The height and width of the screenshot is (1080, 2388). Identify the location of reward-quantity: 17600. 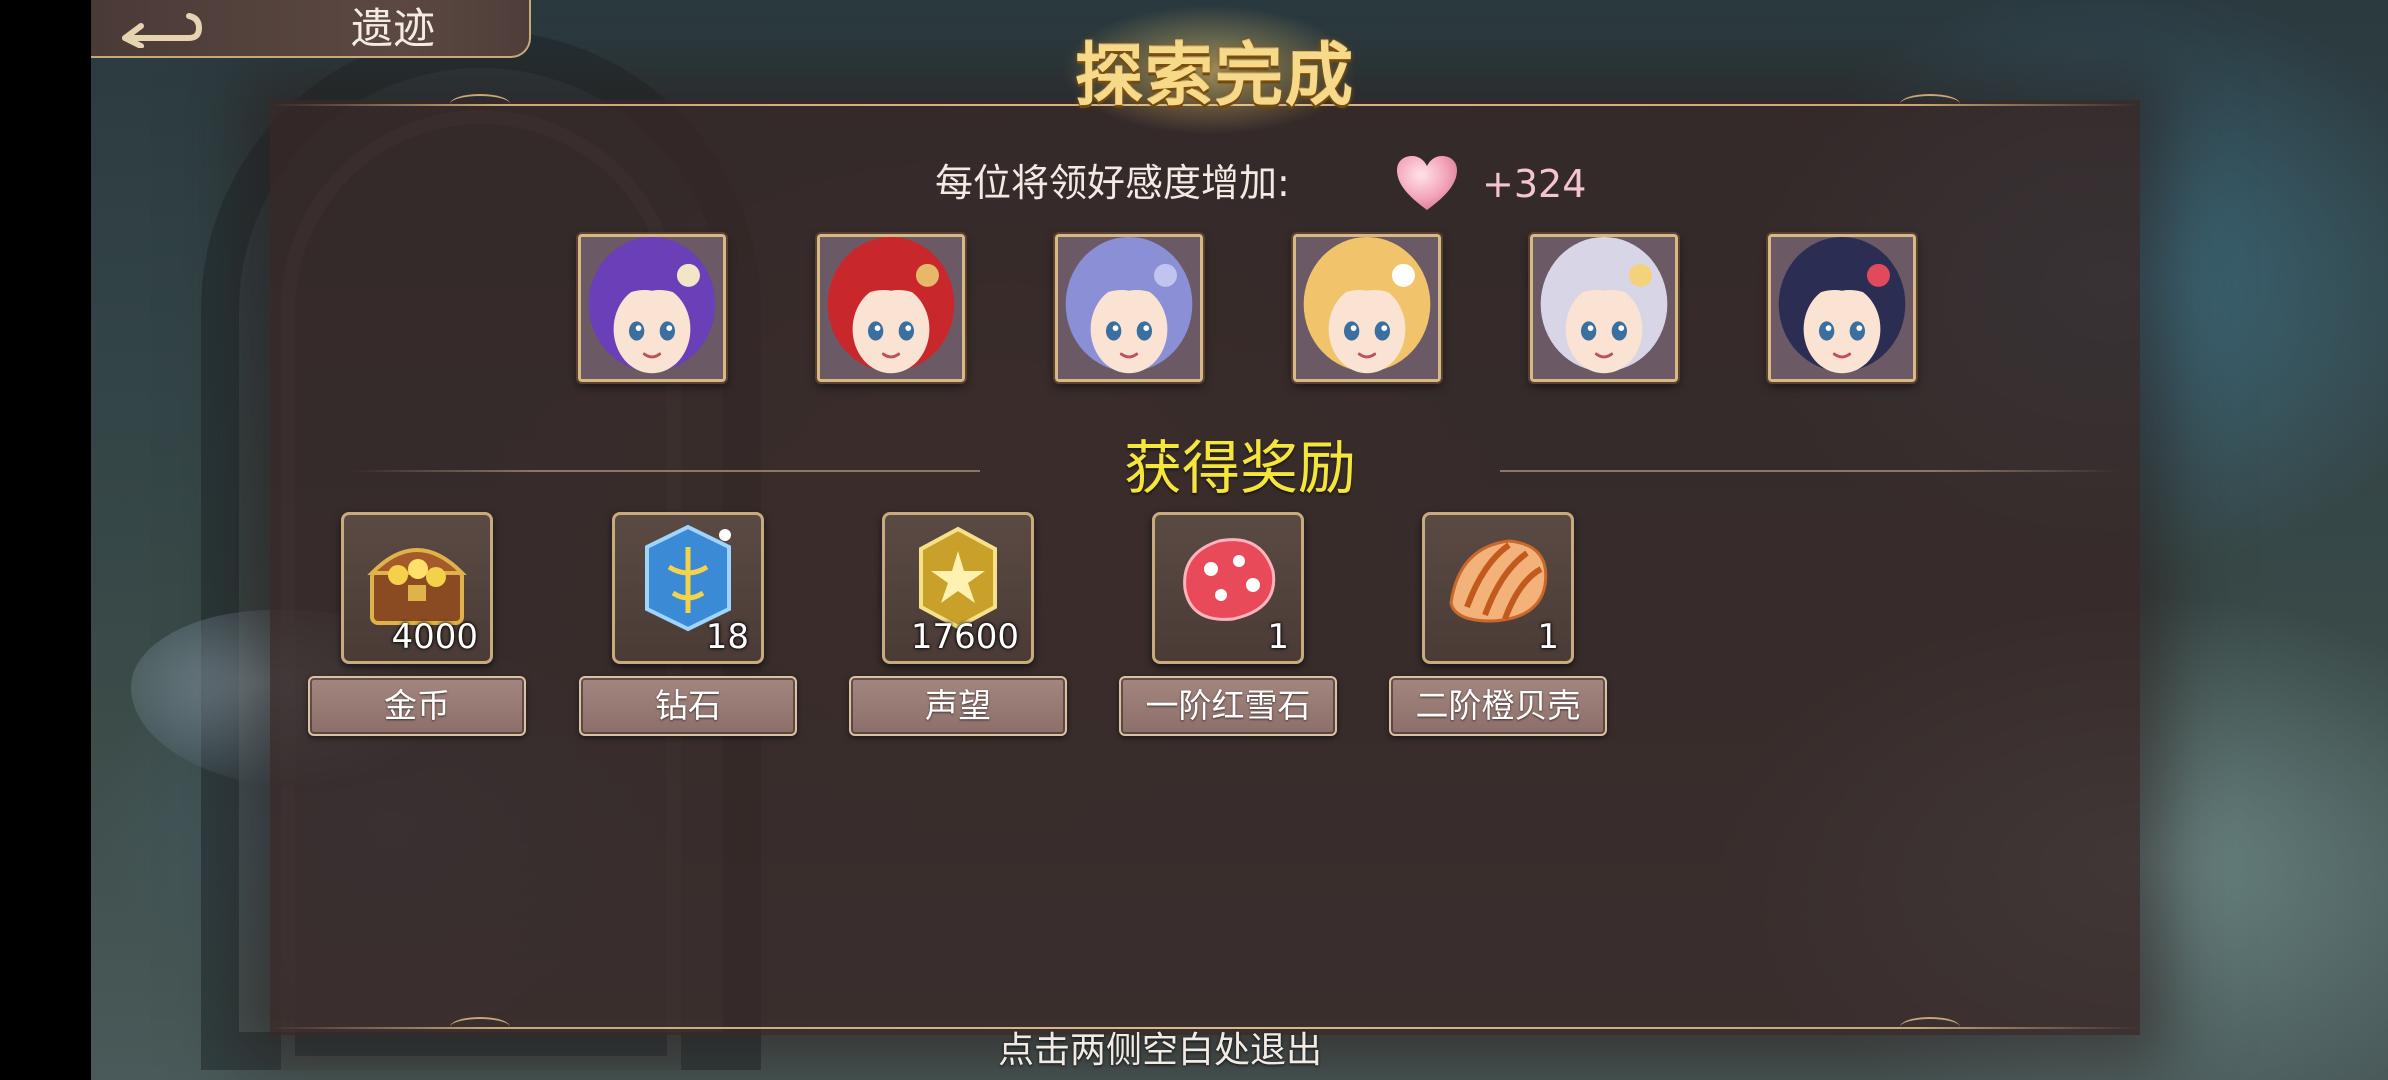
(964, 637).